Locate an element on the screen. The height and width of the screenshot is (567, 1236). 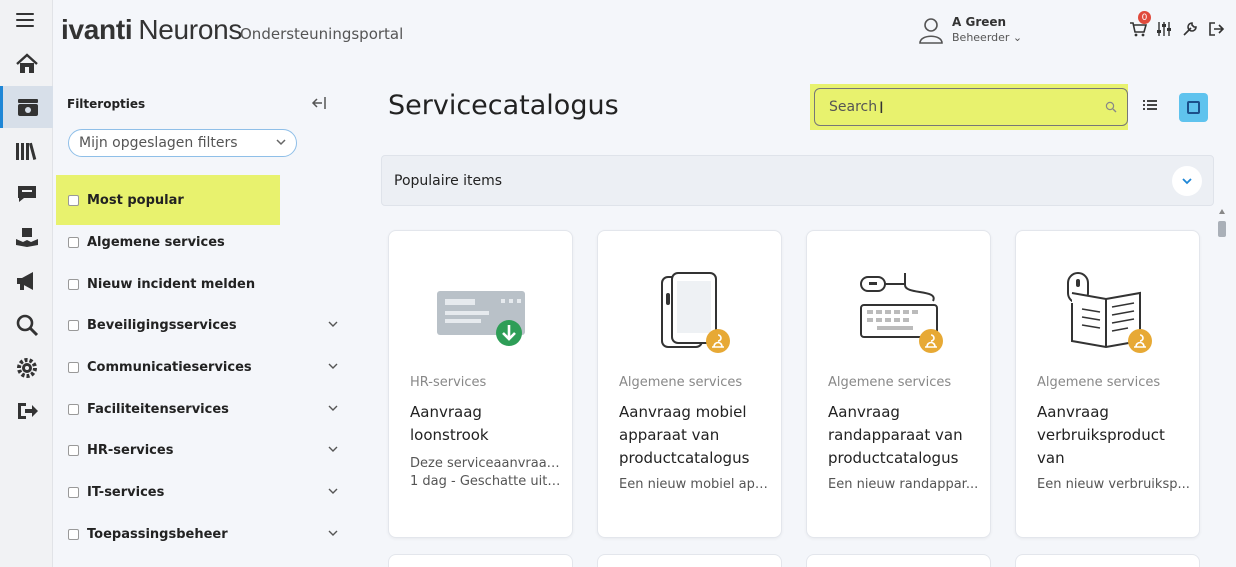
header-actions: 0 is located at coordinates (1177, 24).